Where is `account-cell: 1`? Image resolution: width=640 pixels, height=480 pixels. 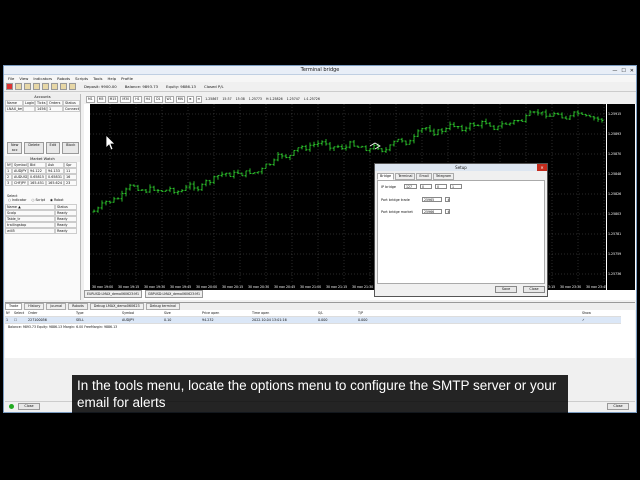
account-cell: 1 is located at coordinates (55, 109).